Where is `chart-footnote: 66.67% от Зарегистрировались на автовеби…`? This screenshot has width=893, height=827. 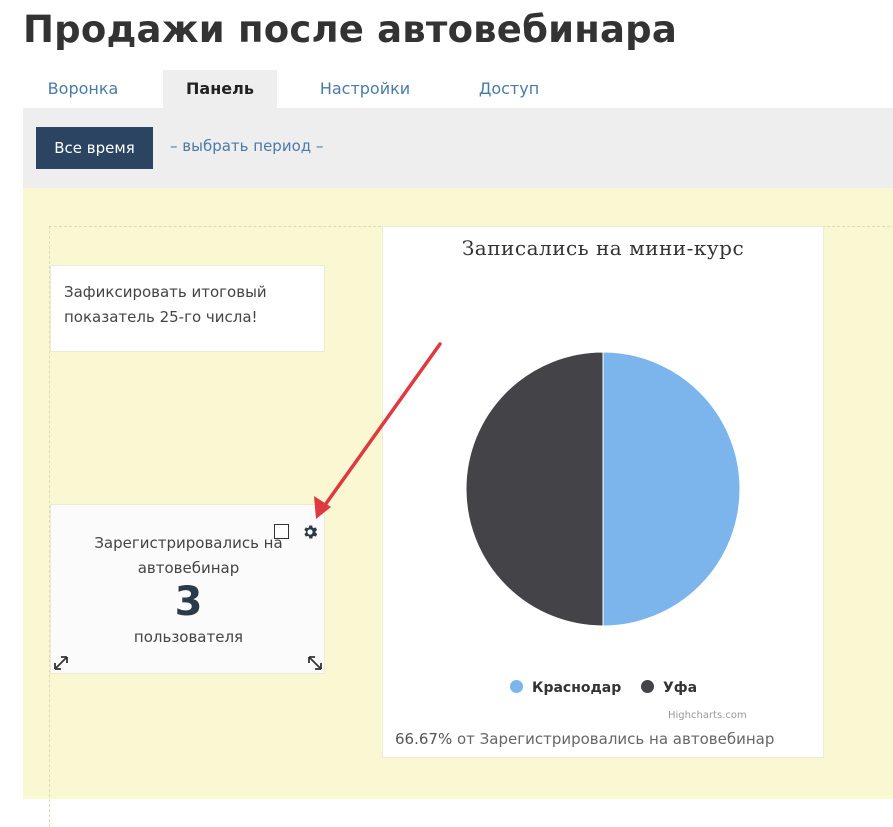
chart-footnote: 66.67% от Зарегистрировались на автовеби… is located at coordinates (584, 739).